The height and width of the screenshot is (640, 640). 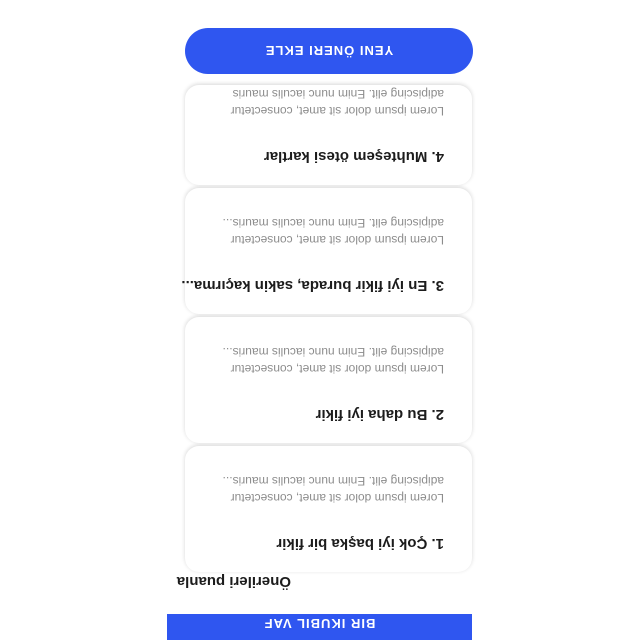 What do you see at coordinates (360, 543) in the screenshot?
I see `card-title: 1. Çok iyi başka bir fikir` at bounding box center [360, 543].